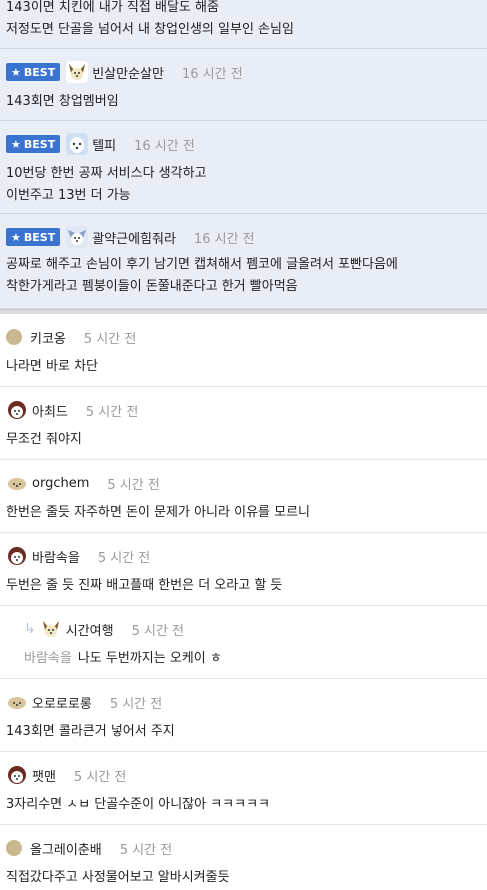 The height and width of the screenshot is (890, 487). Describe the element at coordinates (138, 804) in the screenshot. I see `comment-text: 3자리수면 ㅅㅂ 단골수준이 아니잖아 ㅋㅋㅋㅋㅋ` at that location.